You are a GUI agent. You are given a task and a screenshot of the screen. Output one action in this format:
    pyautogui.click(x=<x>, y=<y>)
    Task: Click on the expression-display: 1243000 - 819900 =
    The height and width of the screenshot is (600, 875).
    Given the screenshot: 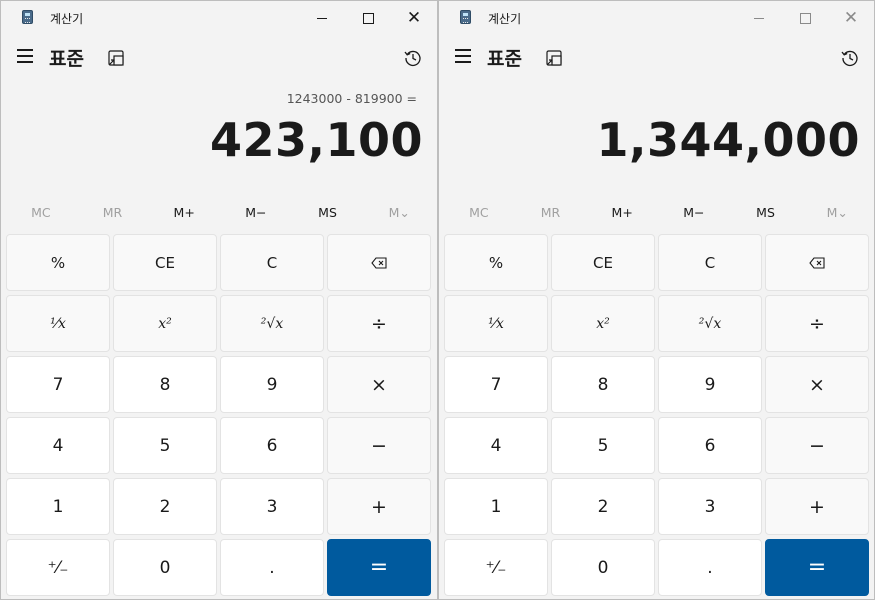 What is the action you would take?
    pyautogui.click(x=351, y=98)
    